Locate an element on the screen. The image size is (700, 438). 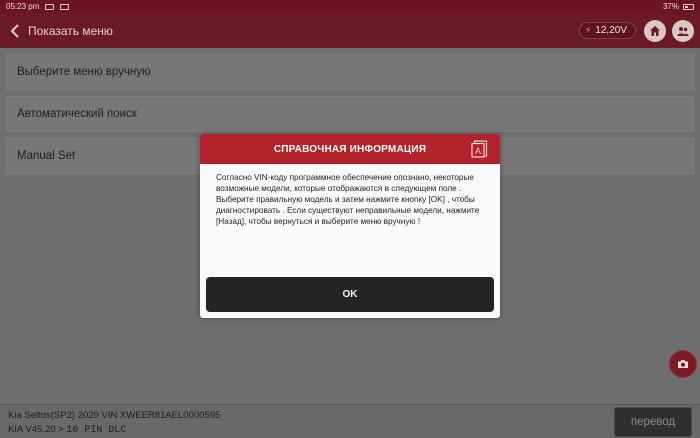
translate-button: перевод is located at coordinates (653, 422).